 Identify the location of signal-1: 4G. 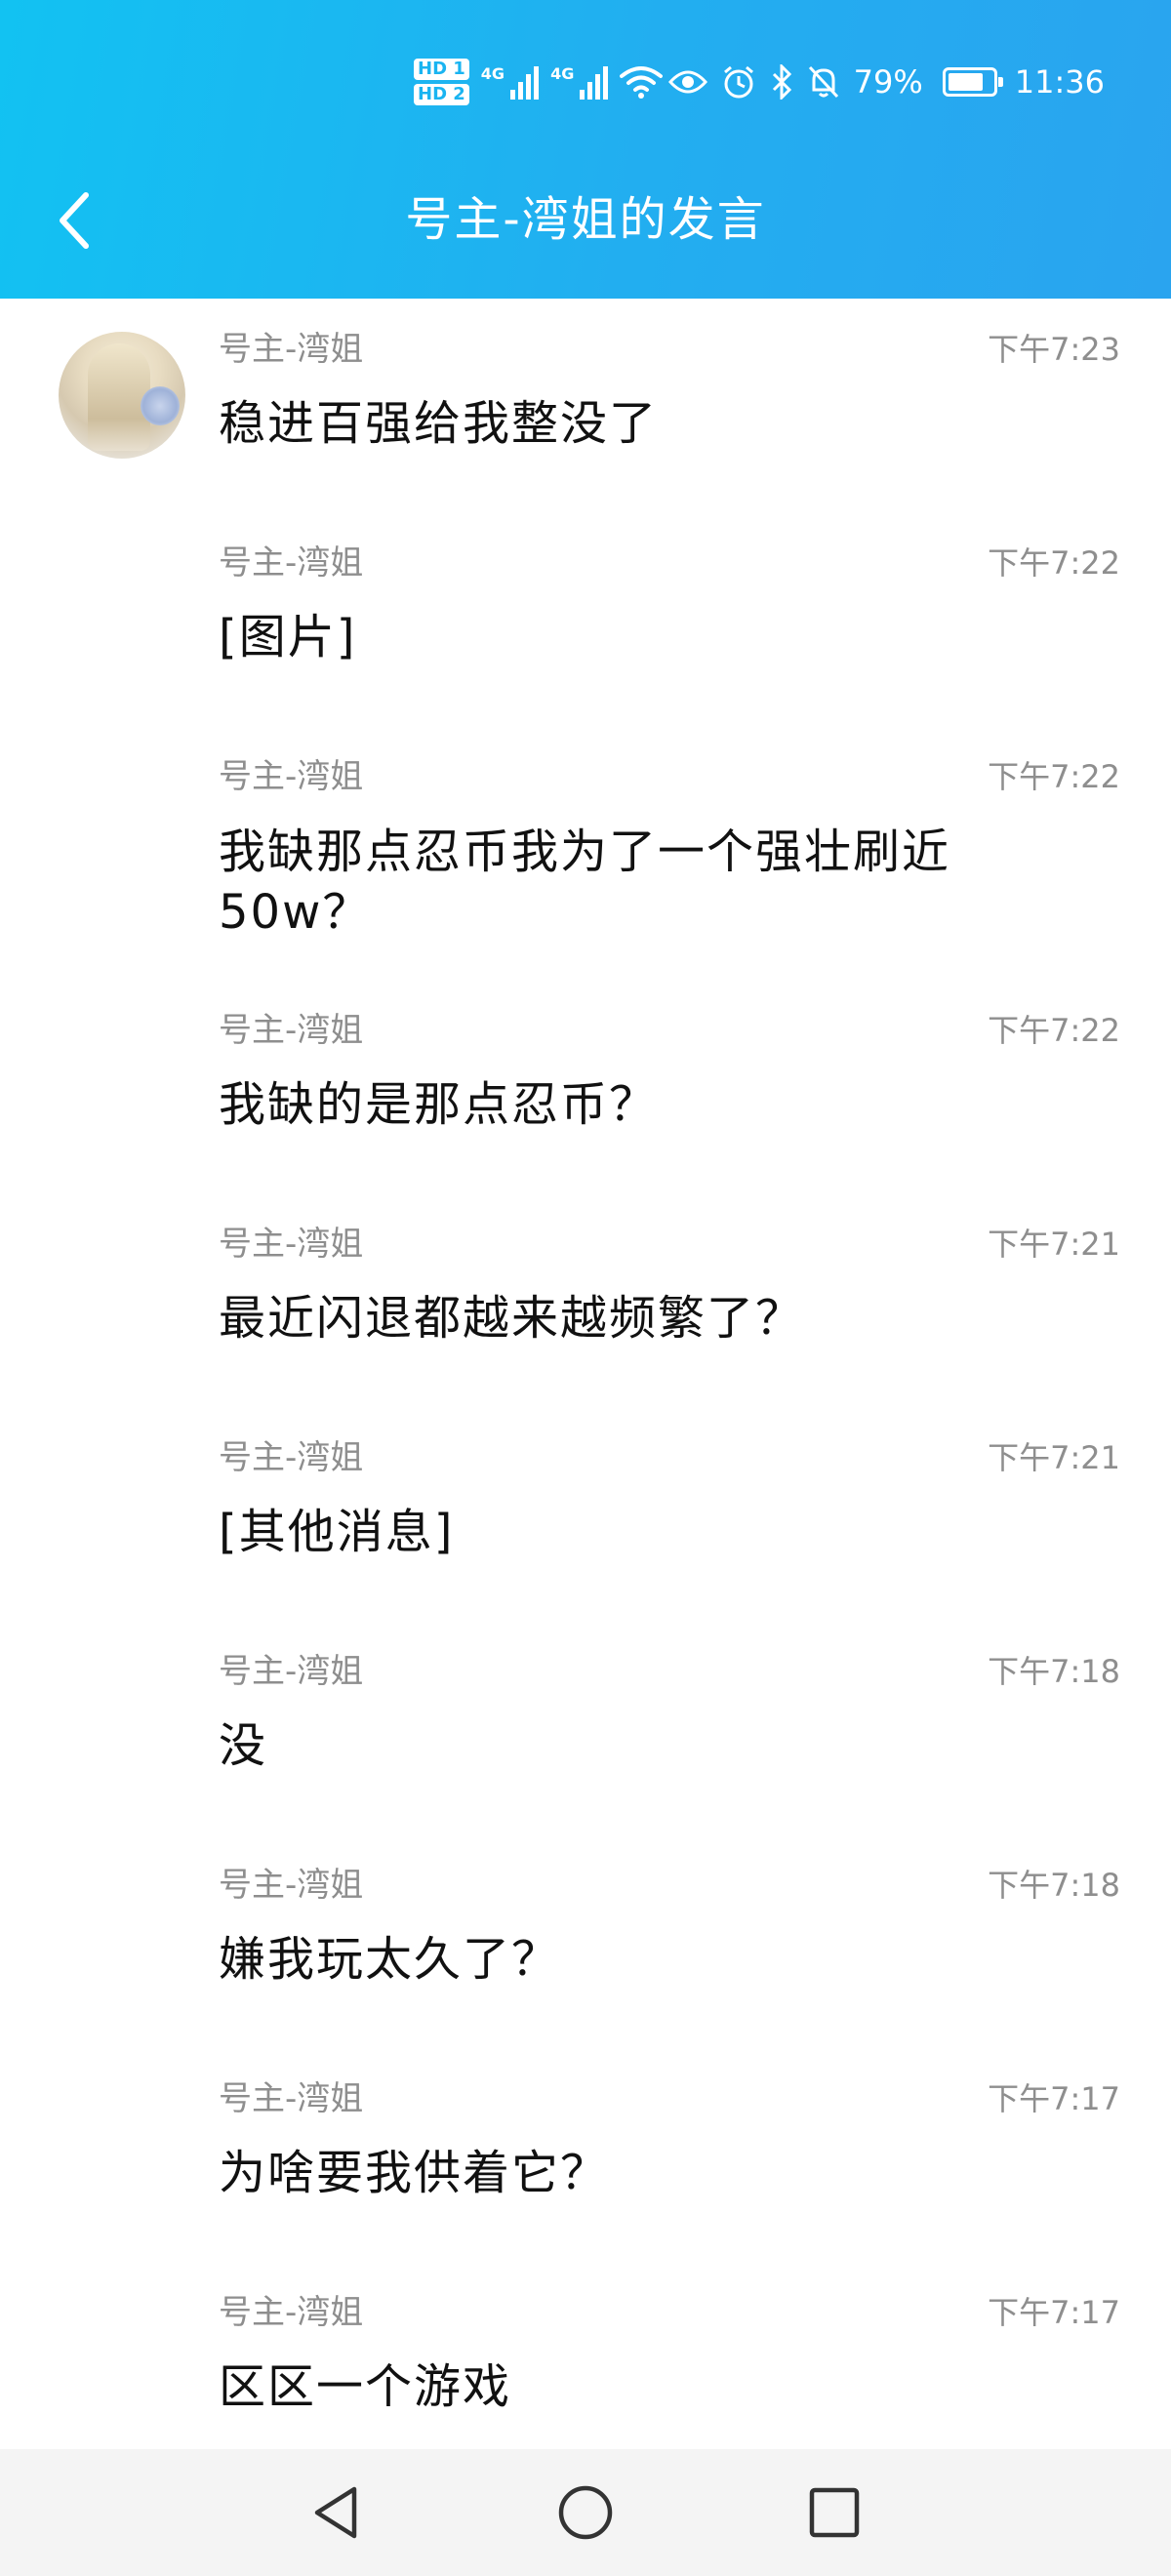
(510, 82).